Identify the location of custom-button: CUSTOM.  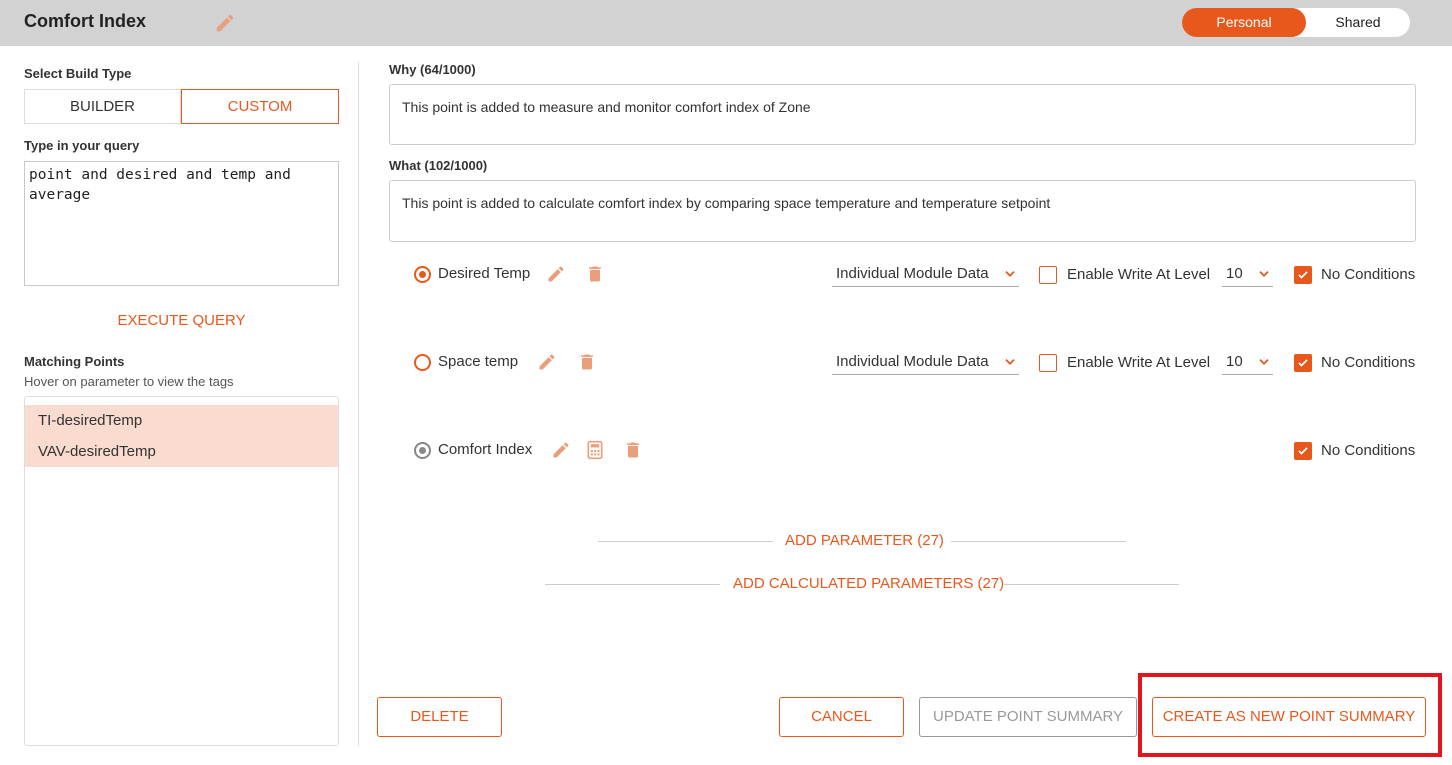
(260, 106).